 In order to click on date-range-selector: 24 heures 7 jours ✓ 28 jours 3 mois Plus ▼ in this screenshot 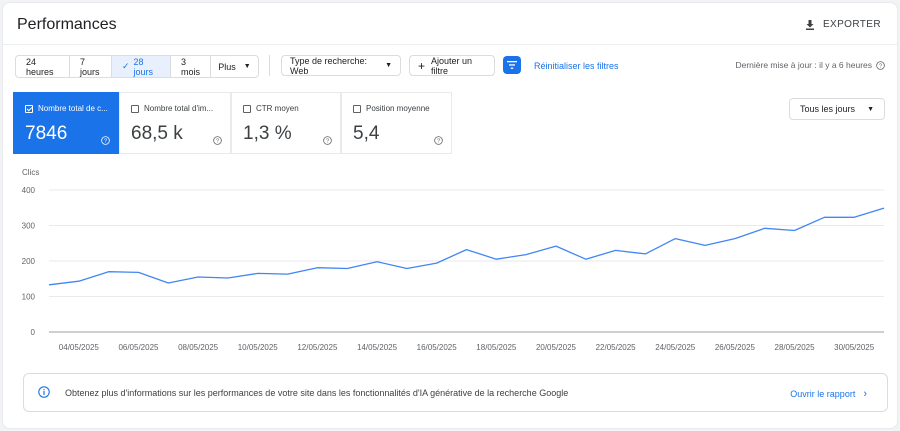, I will do `click(137, 66)`.